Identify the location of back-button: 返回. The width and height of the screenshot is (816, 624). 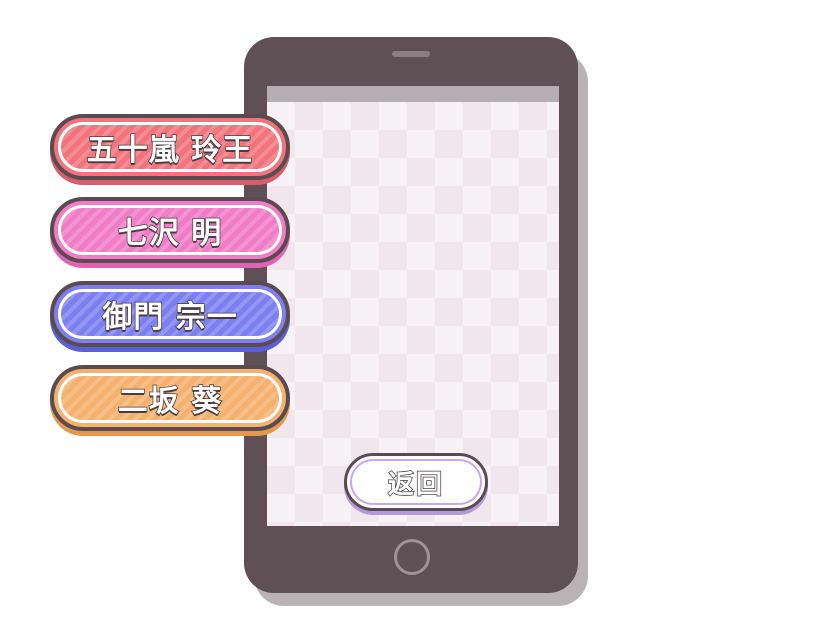
(416, 482).